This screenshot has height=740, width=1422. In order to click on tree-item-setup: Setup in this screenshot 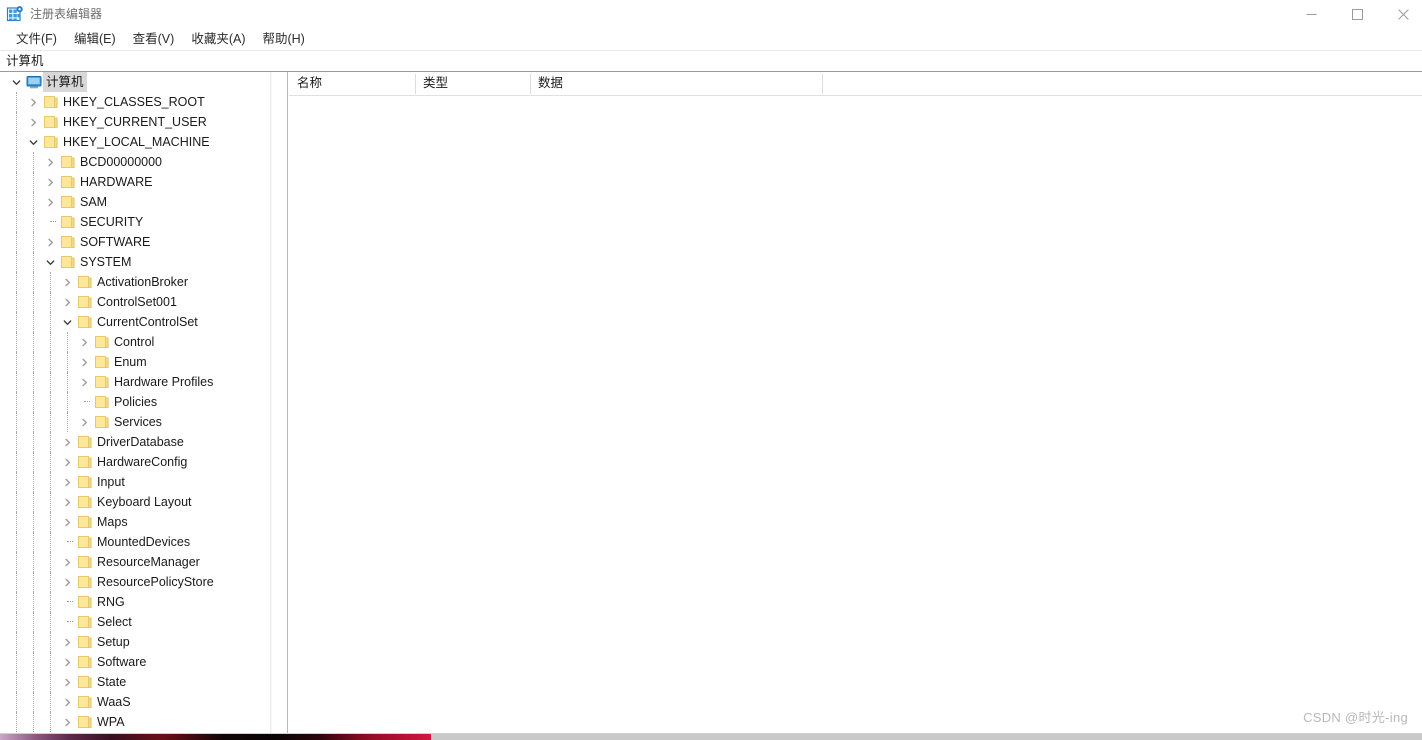, I will do `click(135, 642)`.